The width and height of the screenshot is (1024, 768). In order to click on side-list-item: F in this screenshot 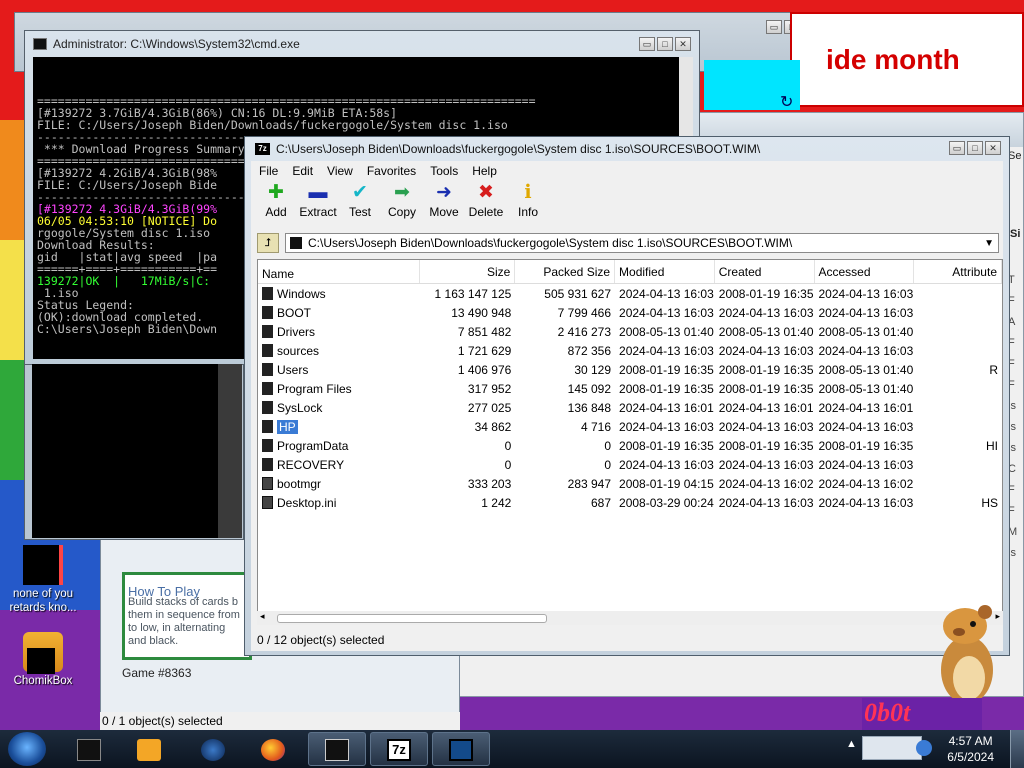, I will do `click(1011, 301)`.